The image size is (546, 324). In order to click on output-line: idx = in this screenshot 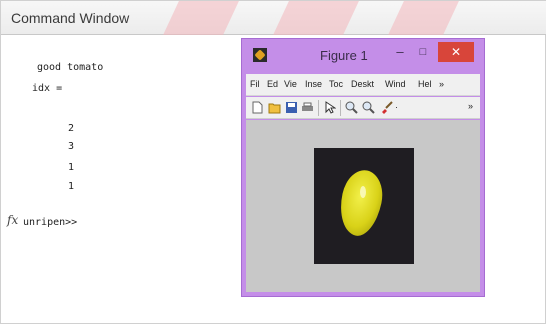, I will do `click(47, 88)`.